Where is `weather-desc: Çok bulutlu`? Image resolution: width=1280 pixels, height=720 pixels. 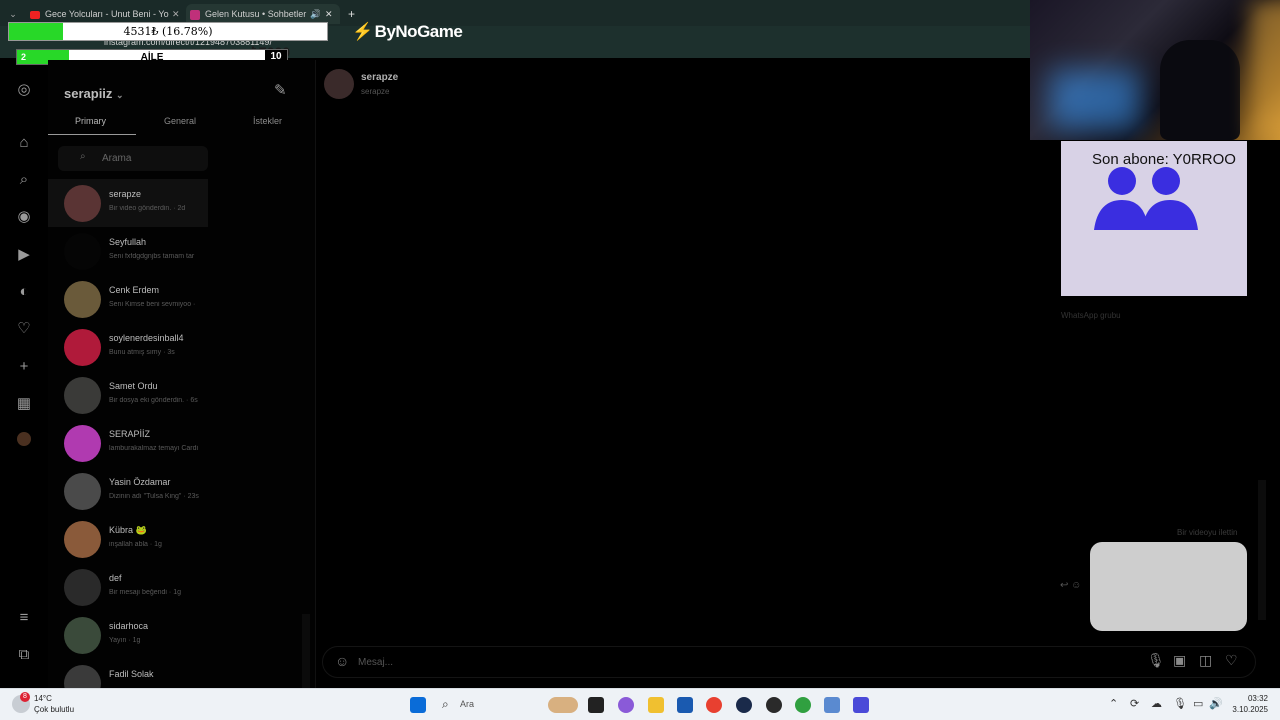
weather-desc: Çok bulutlu is located at coordinates (54, 709).